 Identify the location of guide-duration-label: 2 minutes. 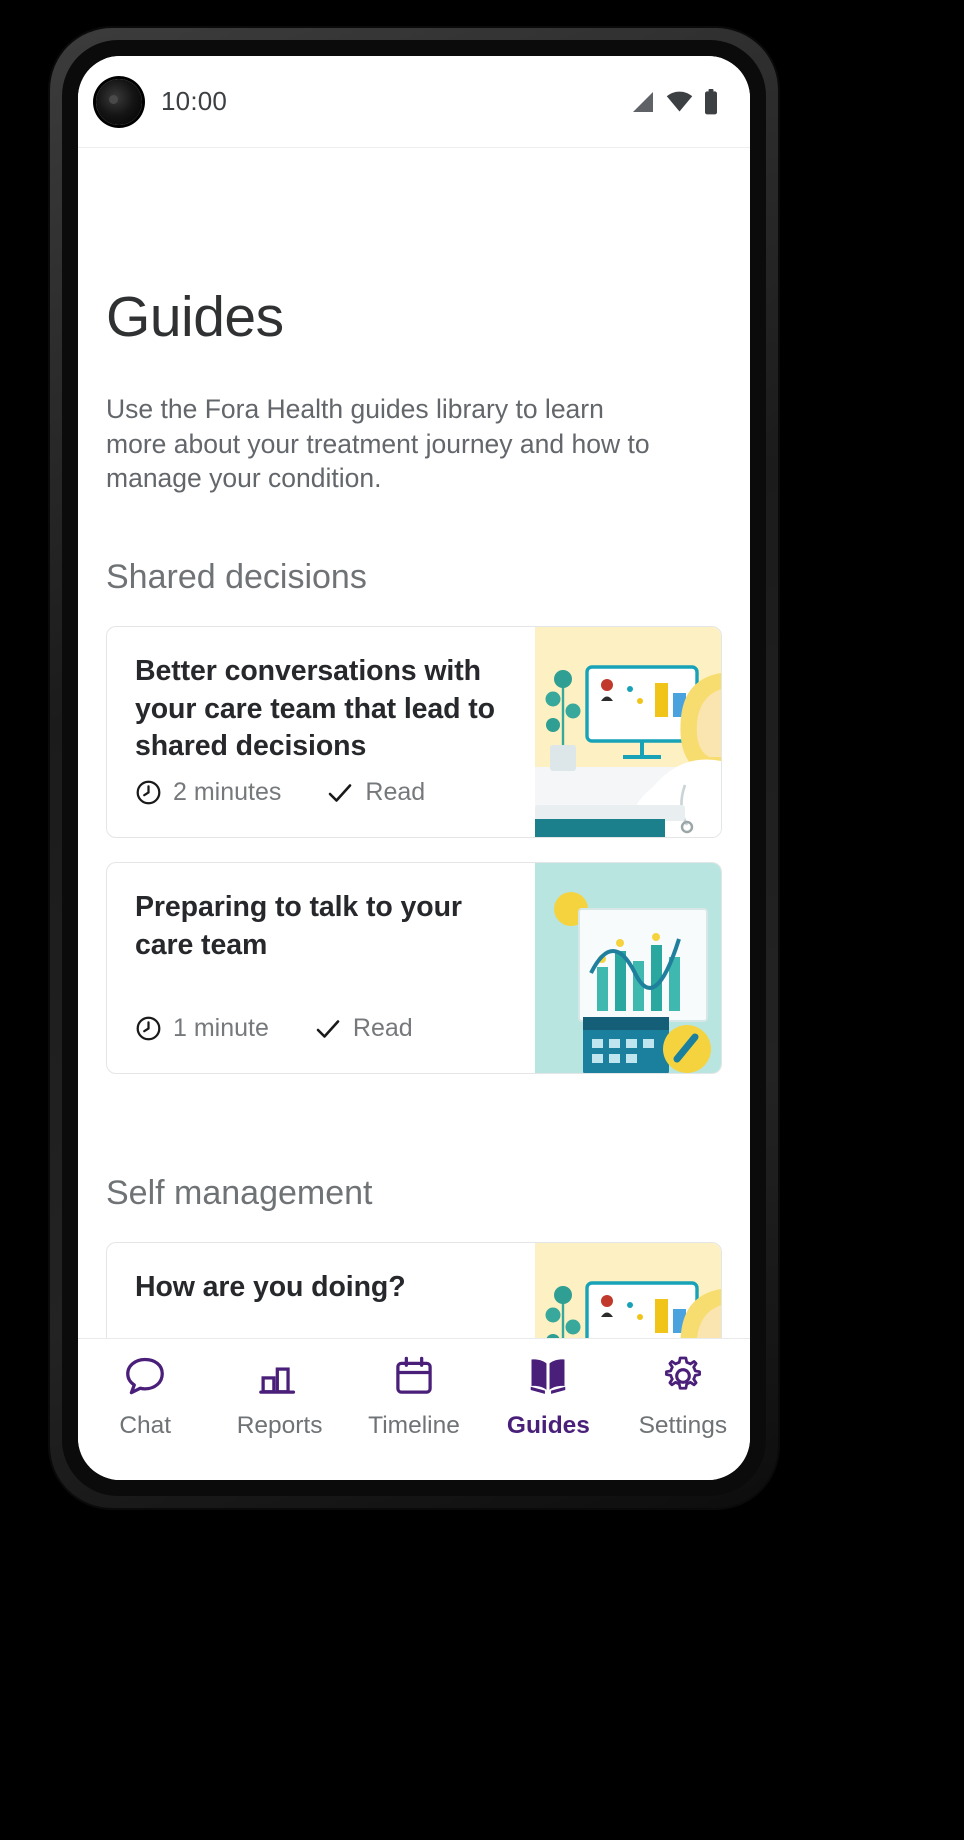
(227, 792).